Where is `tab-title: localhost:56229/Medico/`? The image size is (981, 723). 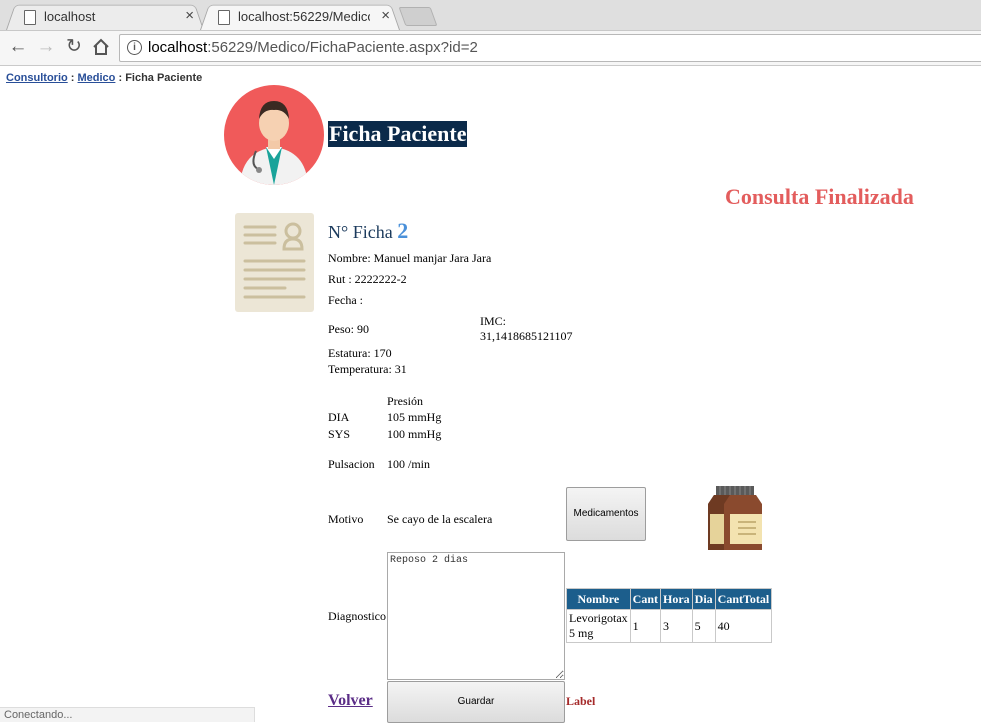
tab-title: localhost:56229/Medico/ is located at coordinates (304, 16).